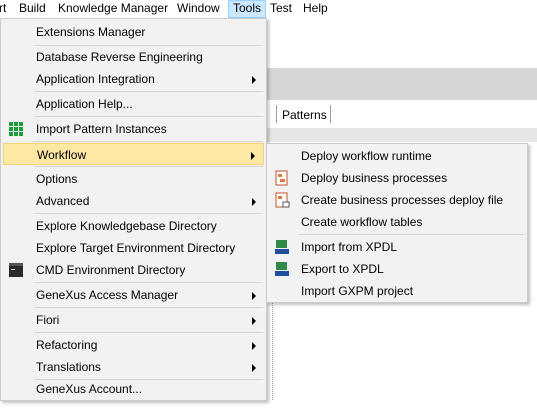 The image size is (537, 411). I want to click on menu-item-export-to-xpdl: Export to XPDL, so click(397, 269).